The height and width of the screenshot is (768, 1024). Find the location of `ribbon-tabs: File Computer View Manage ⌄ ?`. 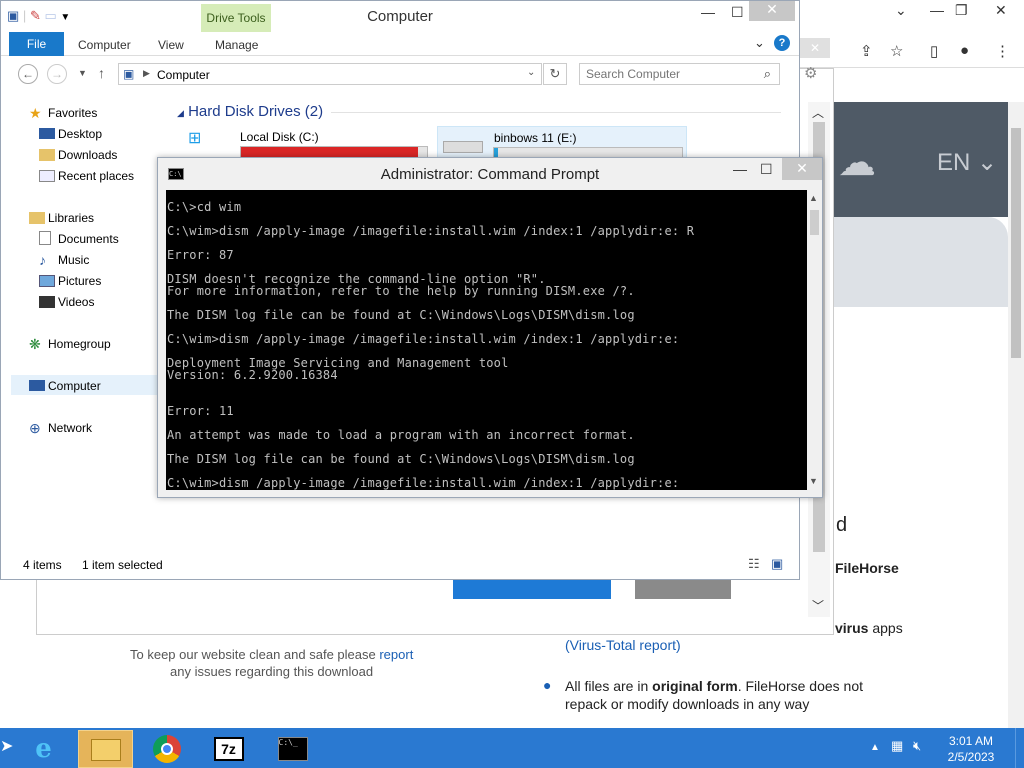

ribbon-tabs: File Computer View Manage ⌄ ? is located at coordinates (400, 44).